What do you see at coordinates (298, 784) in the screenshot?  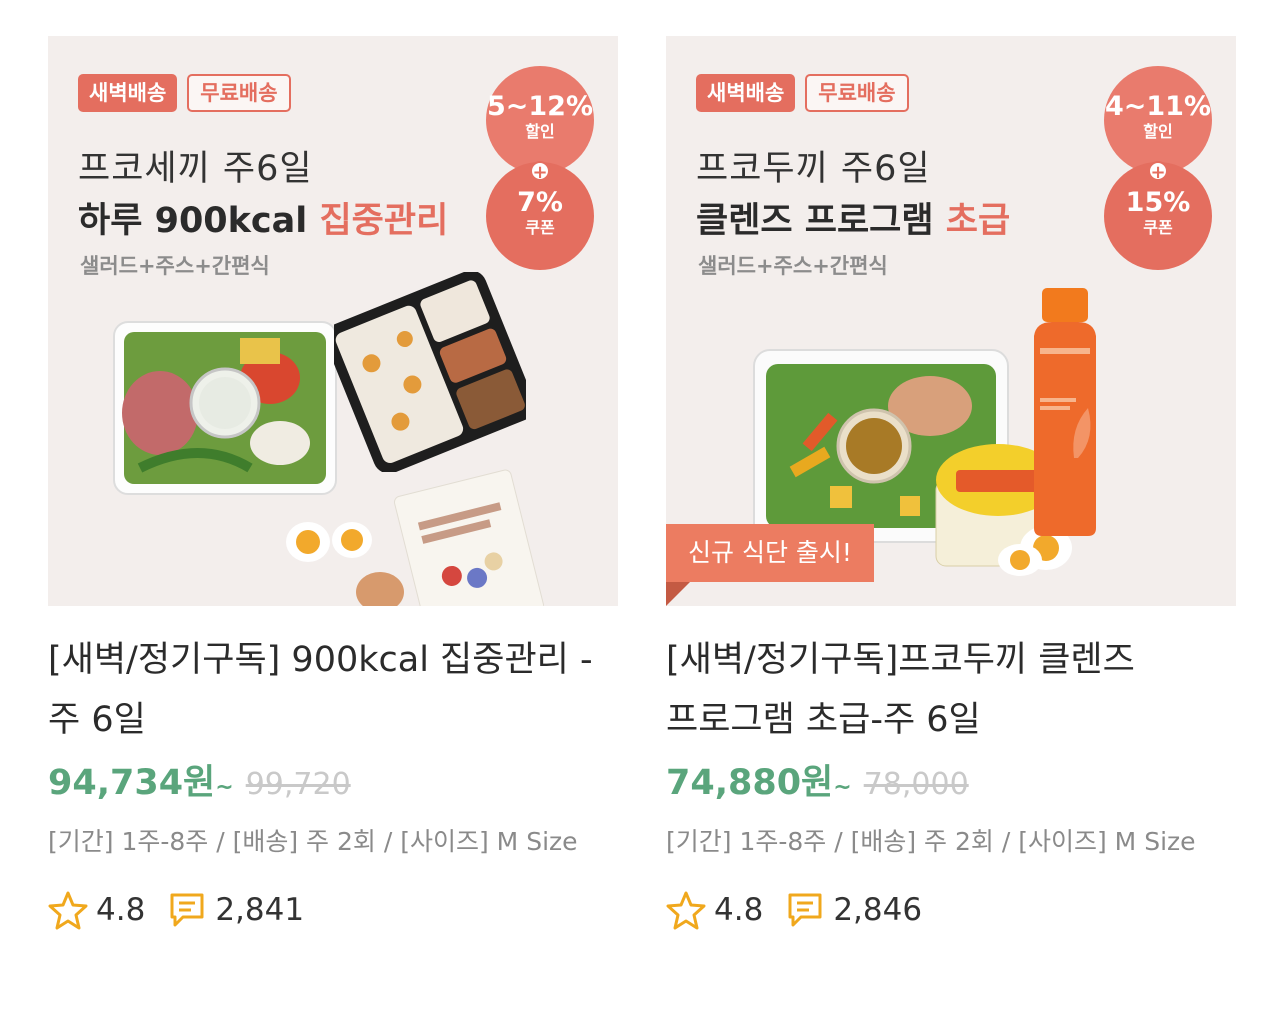 I see `original-price: 99,720` at bounding box center [298, 784].